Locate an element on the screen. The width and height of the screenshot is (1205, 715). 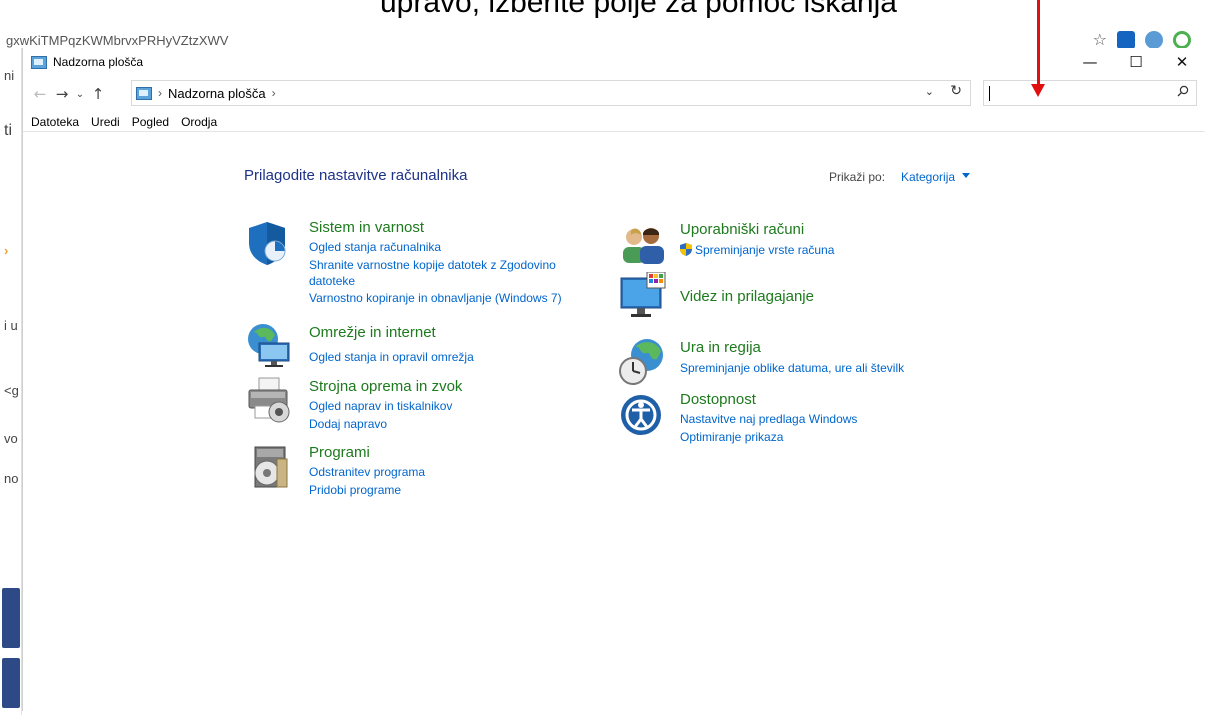
link-change-account-type-label: Spreminjanje vrste računa is located at coordinates (765, 250).